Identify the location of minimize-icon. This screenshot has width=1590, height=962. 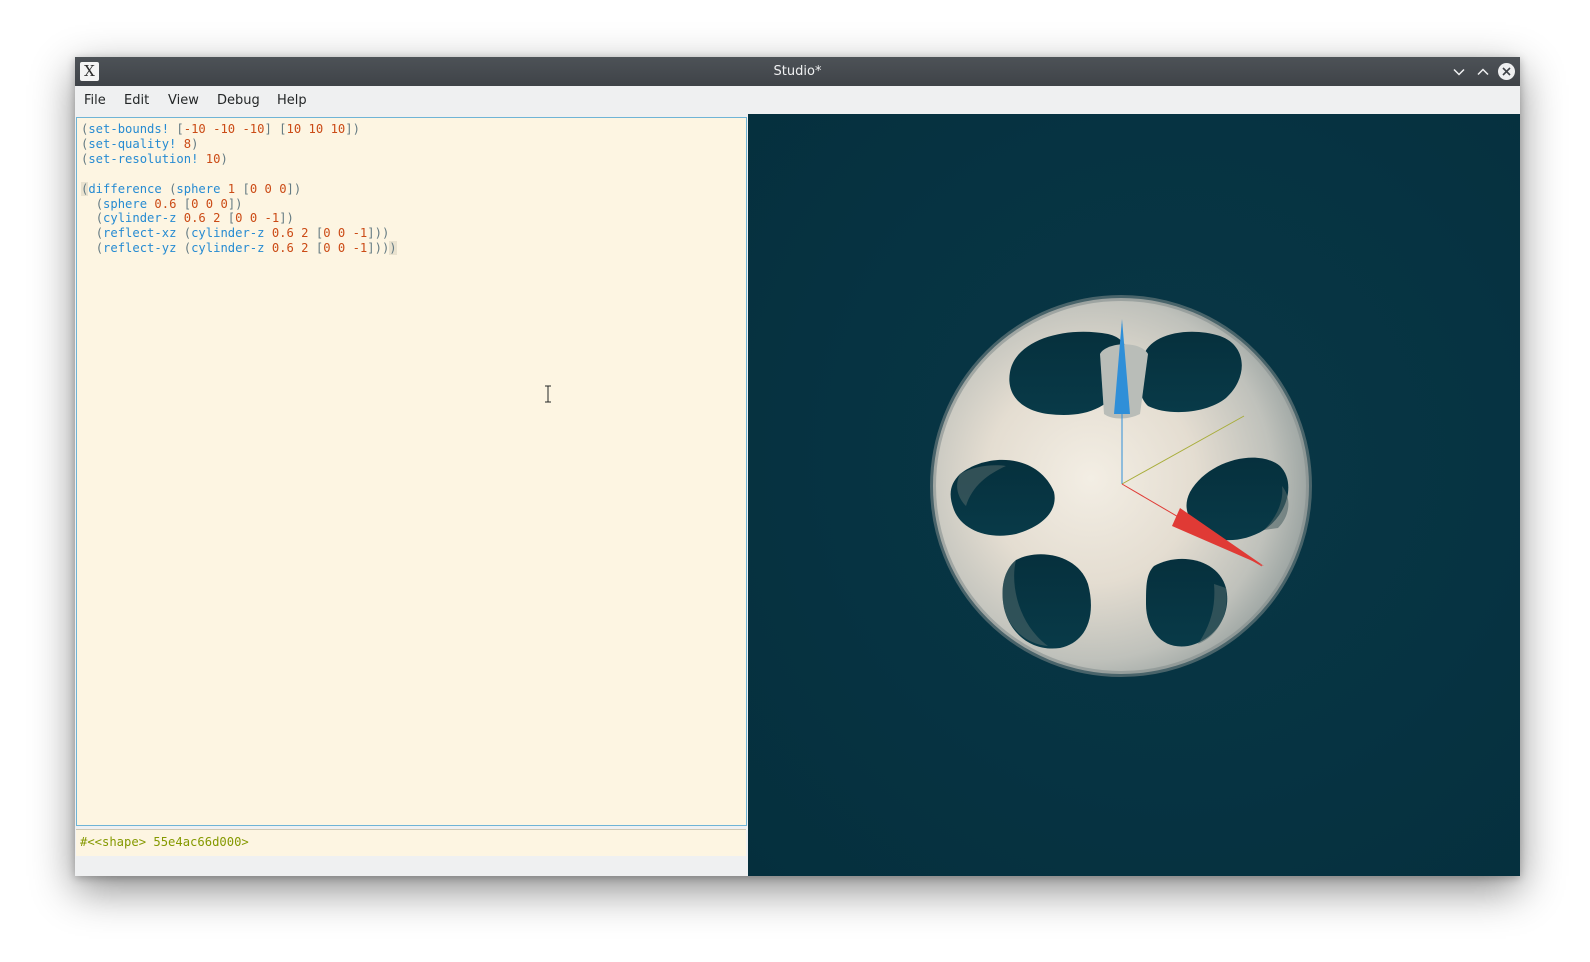
(1458, 71).